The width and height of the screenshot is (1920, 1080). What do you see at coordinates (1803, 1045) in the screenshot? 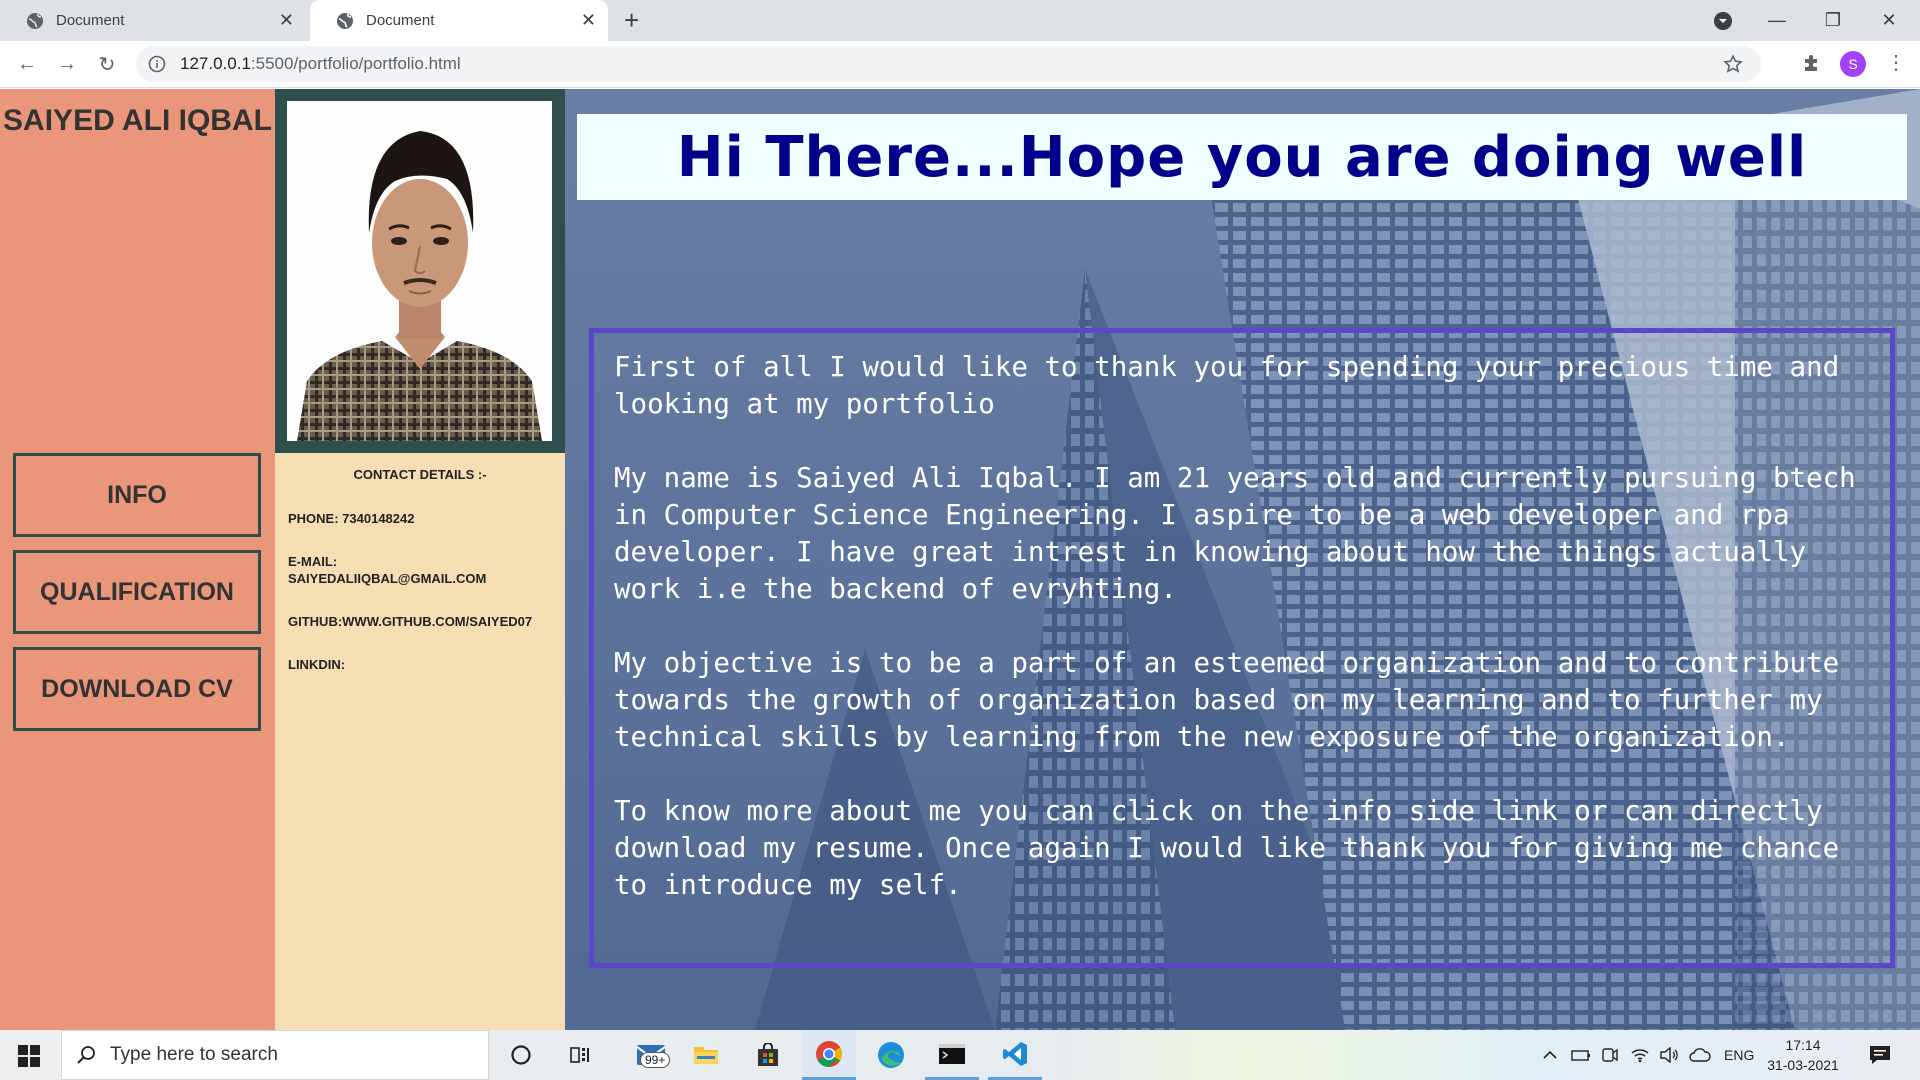
I see `clock-time: 17:14` at bounding box center [1803, 1045].